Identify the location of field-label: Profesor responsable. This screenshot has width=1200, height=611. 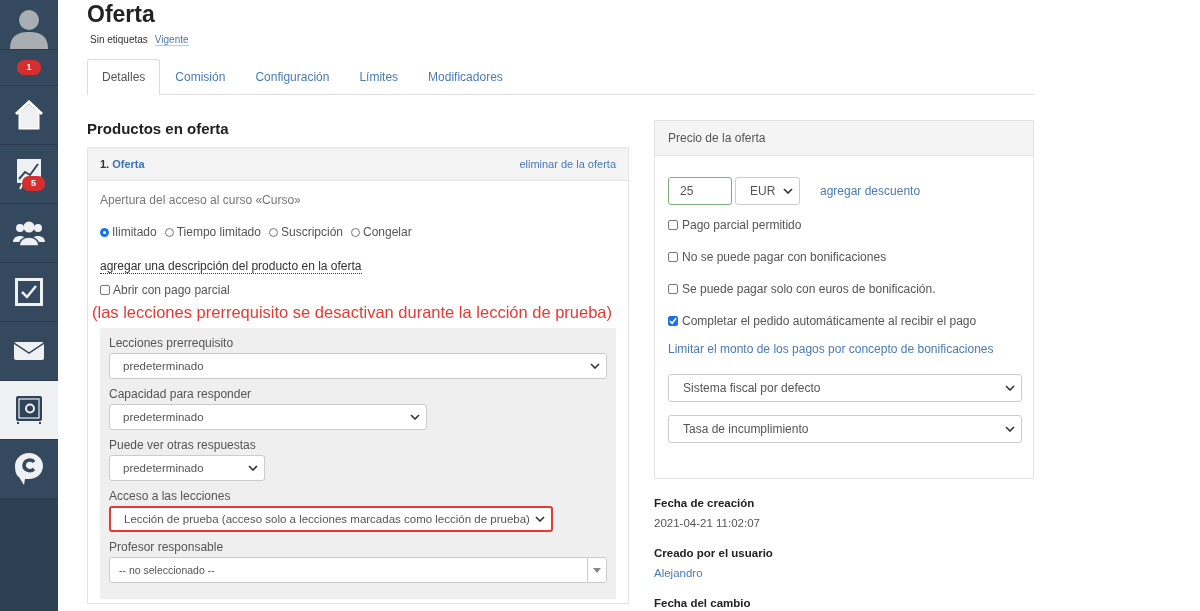
(167, 547).